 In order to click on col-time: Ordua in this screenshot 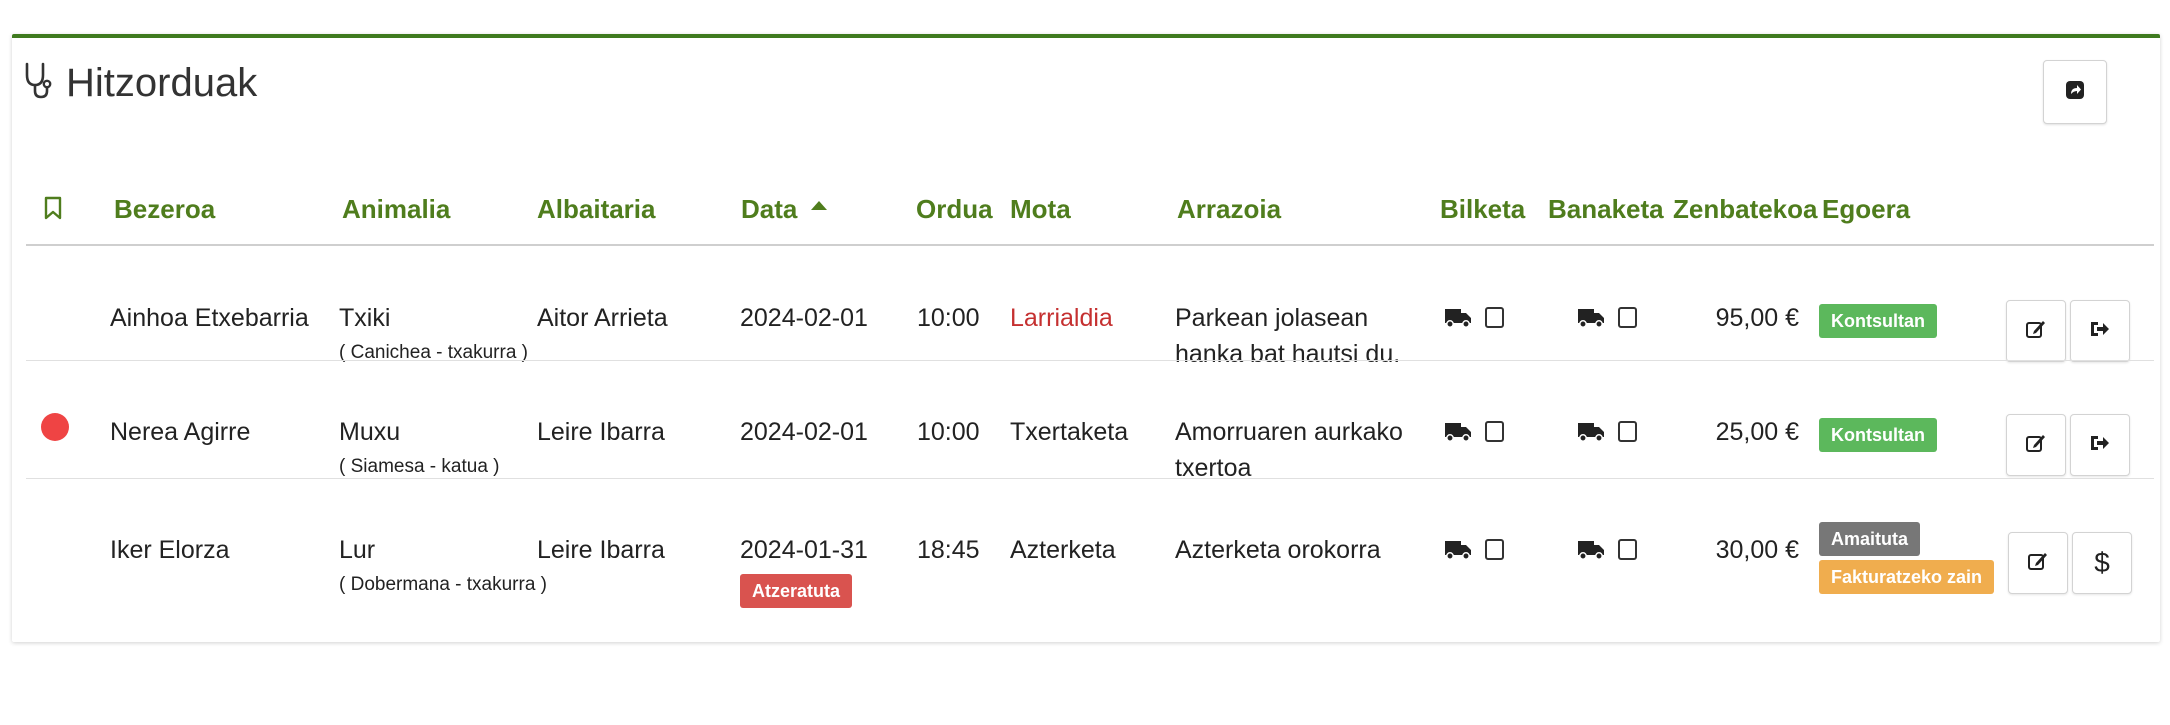, I will do `click(954, 209)`.